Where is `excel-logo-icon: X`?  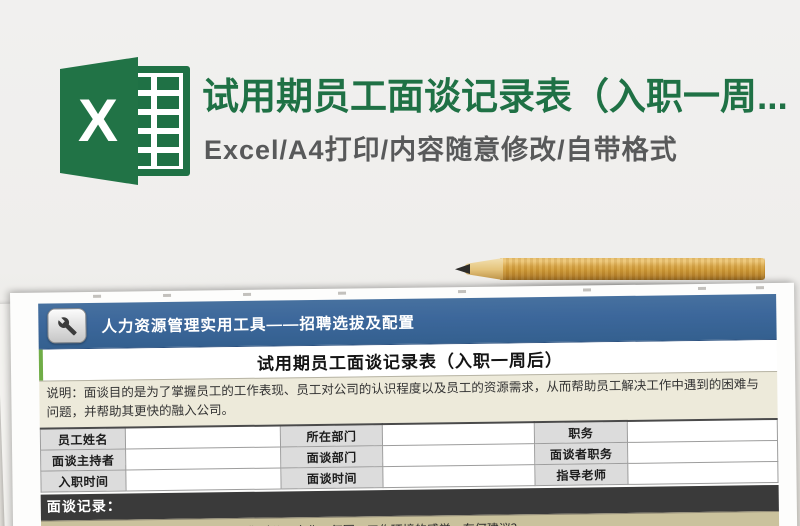 excel-logo-icon: X is located at coordinates (128, 121).